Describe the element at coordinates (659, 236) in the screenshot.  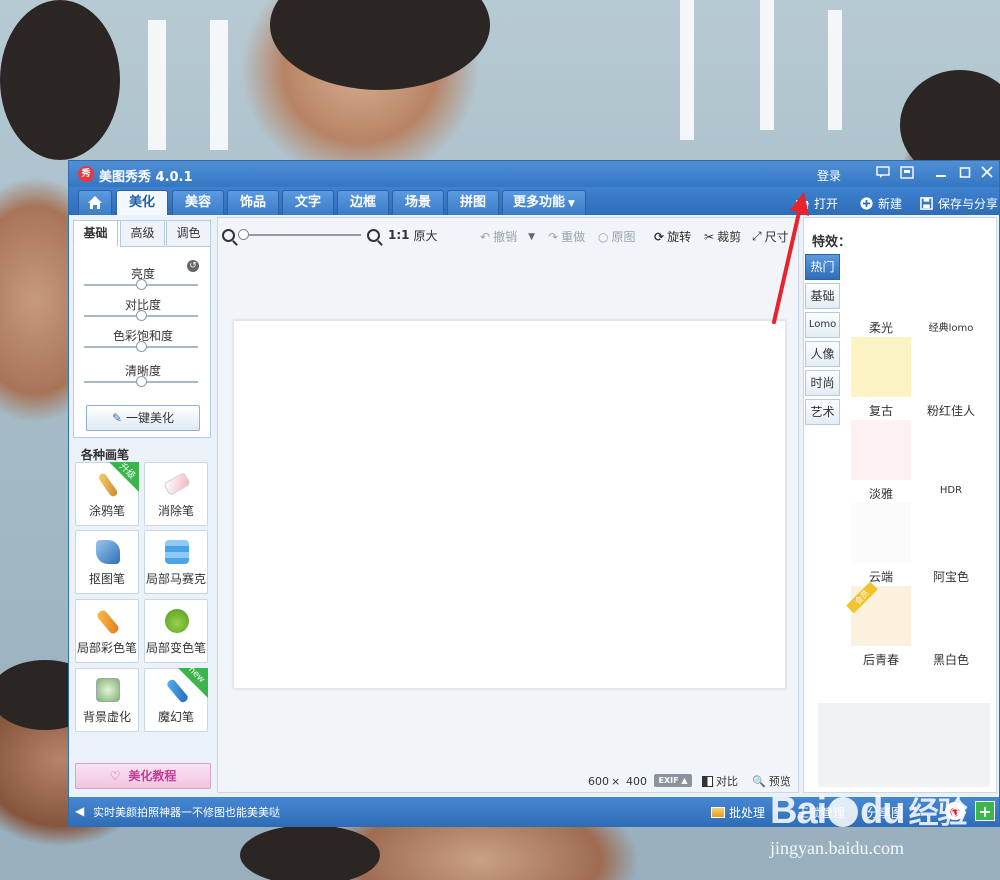
I see `rotate-icon: ⟳` at that location.